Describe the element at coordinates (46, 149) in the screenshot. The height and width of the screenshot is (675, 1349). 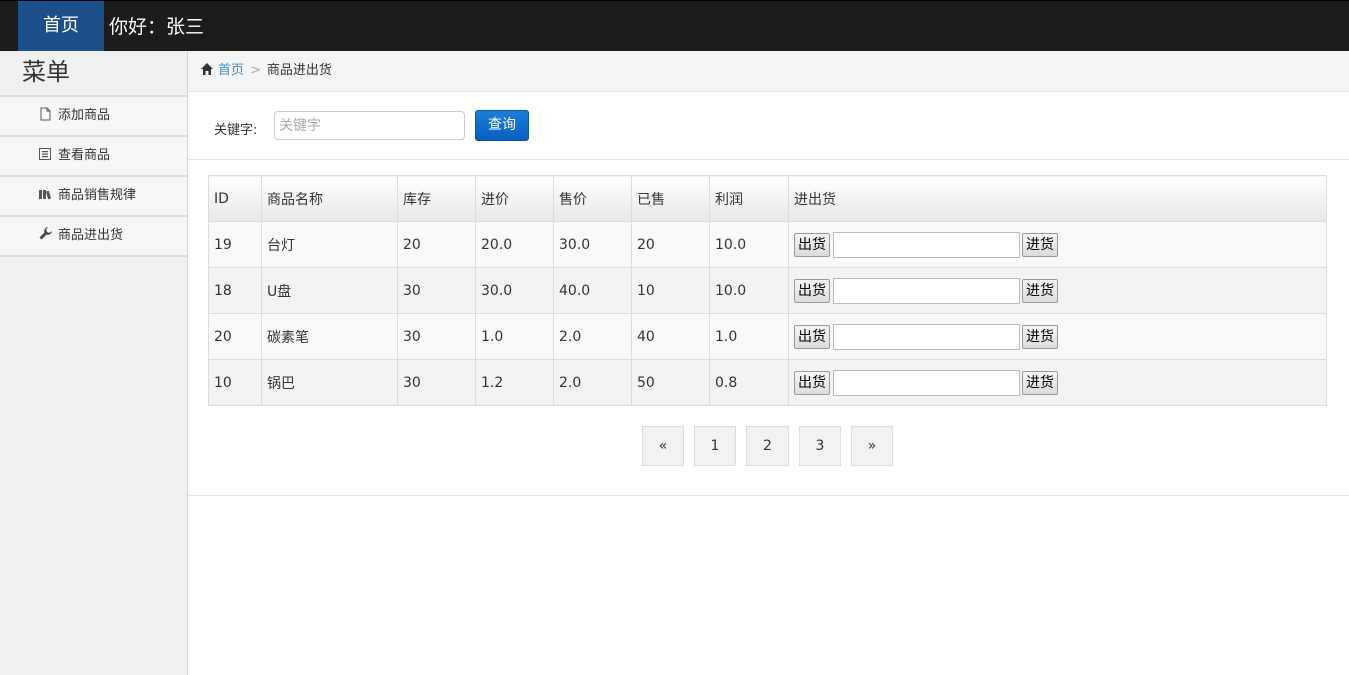
I see `list-icon` at that location.